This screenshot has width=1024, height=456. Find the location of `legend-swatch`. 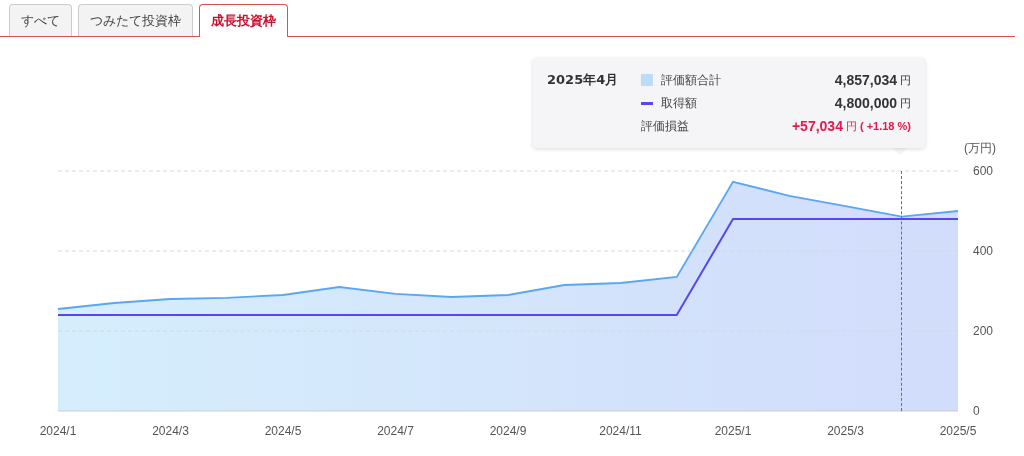

legend-swatch is located at coordinates (647, 80).